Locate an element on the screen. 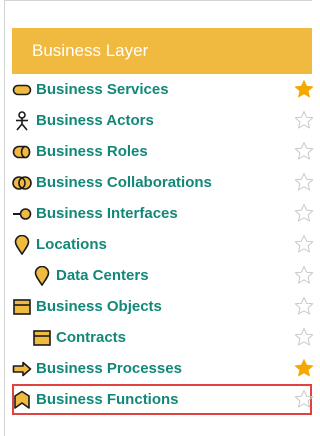 The image size is (320, 436). list-item-label: Business Functions is located at coordinates (107, 399).